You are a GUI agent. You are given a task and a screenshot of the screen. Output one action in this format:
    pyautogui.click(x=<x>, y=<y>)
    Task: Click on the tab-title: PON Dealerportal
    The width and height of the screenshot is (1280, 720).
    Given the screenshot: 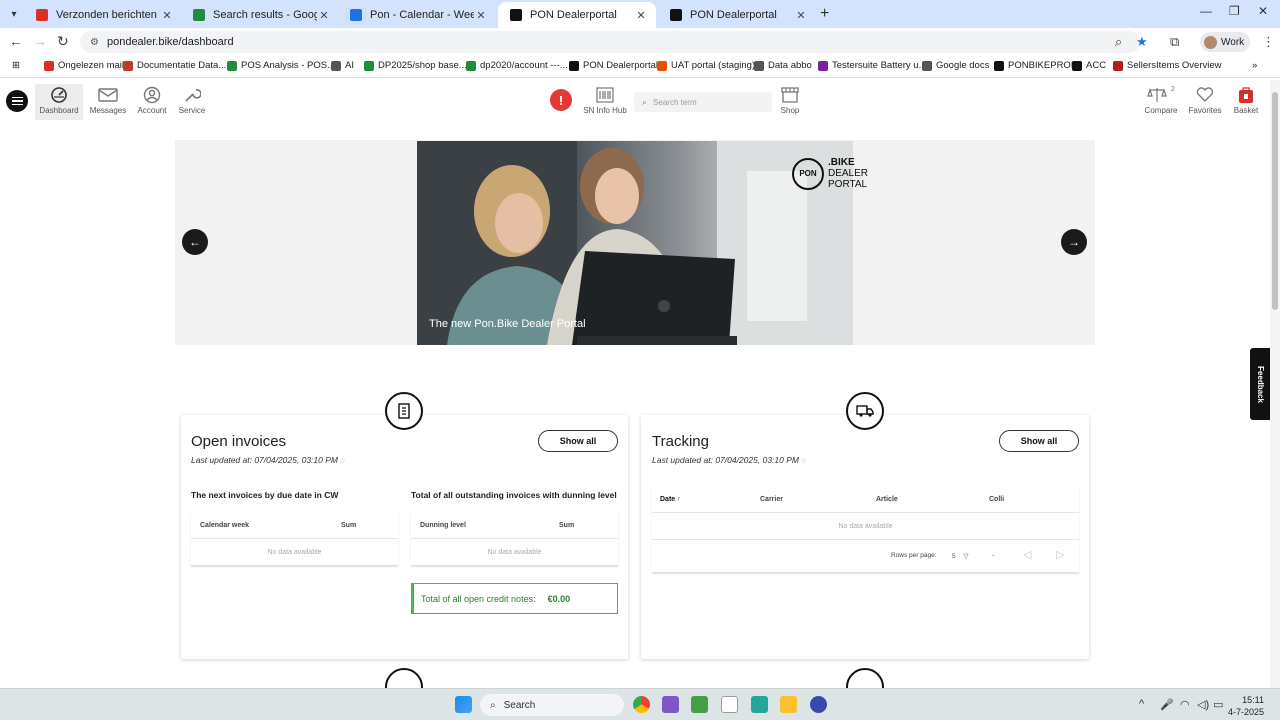 What is the action you would take?
    pyautogui.click(x=733, y=15)
    